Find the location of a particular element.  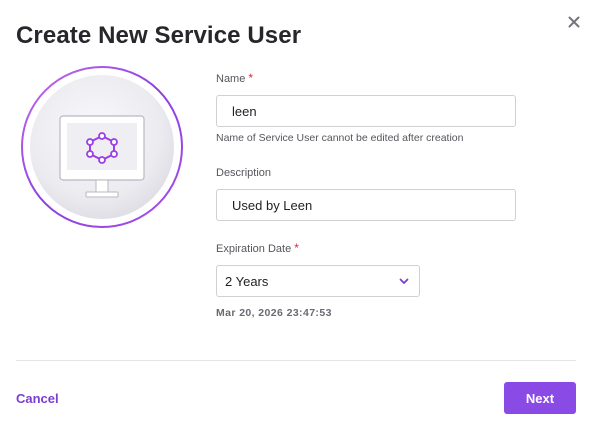

description-label: Description is located at coordinates (243, 173).